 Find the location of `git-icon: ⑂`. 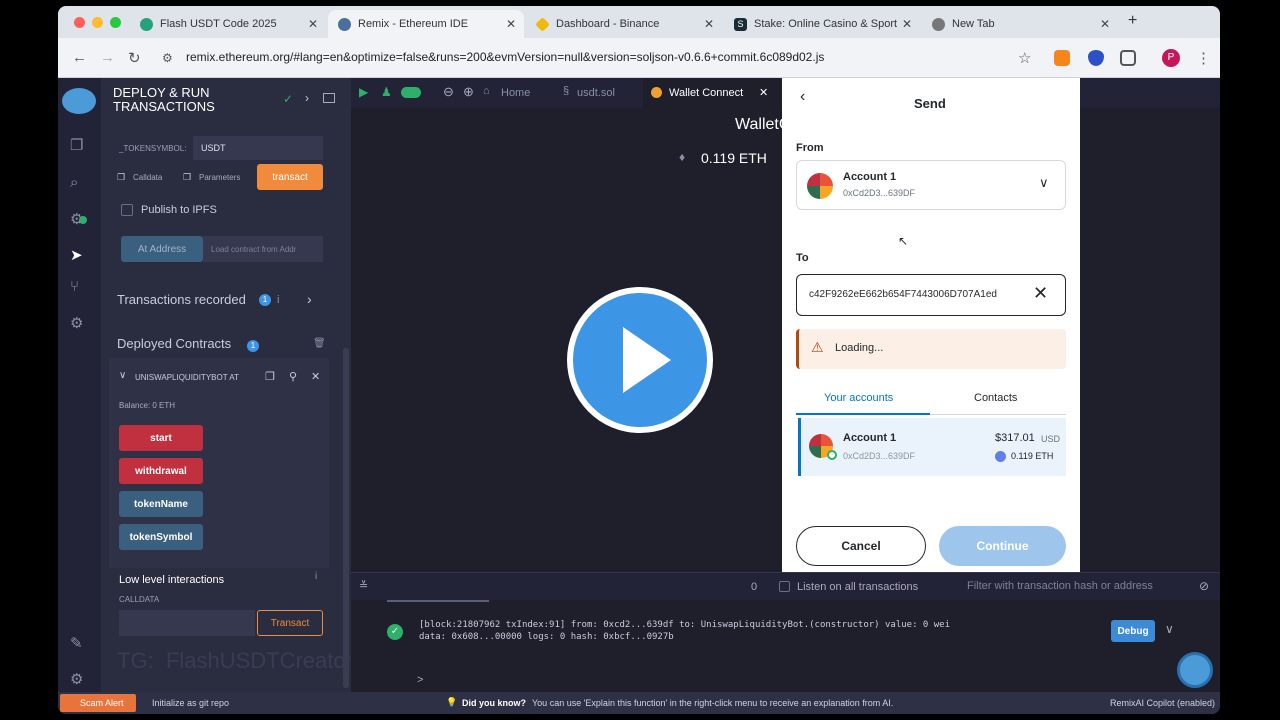

git-icon: ⑂ is located at coordinates (74, 286).